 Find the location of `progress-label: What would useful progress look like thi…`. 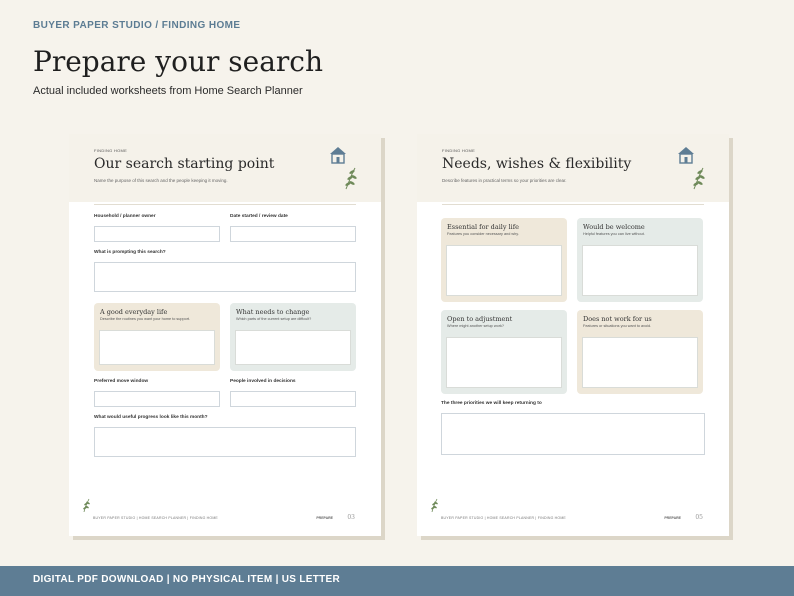

progress-label: What would useful progress look like thi… is located at coordinates (151, 417).